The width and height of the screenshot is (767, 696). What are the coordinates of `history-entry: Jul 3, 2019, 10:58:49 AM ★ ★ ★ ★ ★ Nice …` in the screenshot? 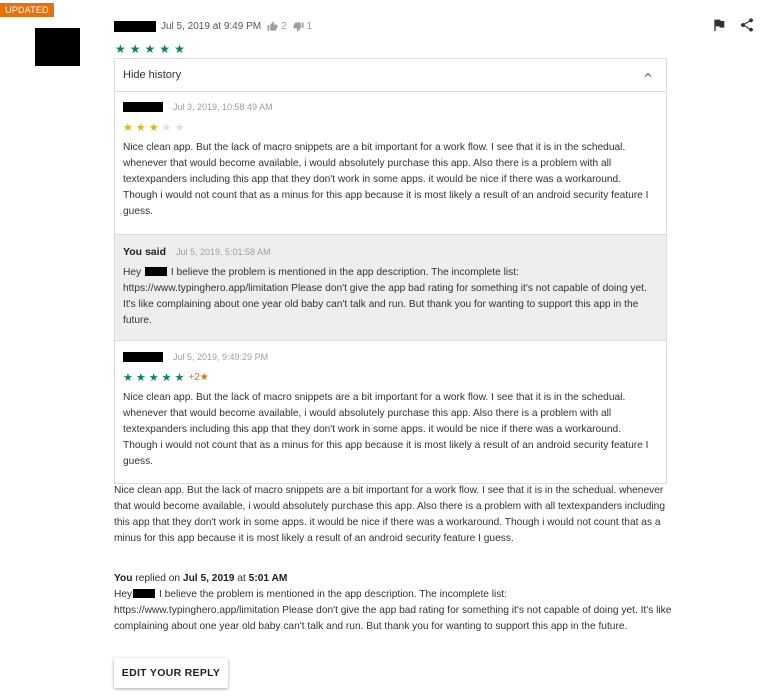 It's located at (390, 163).